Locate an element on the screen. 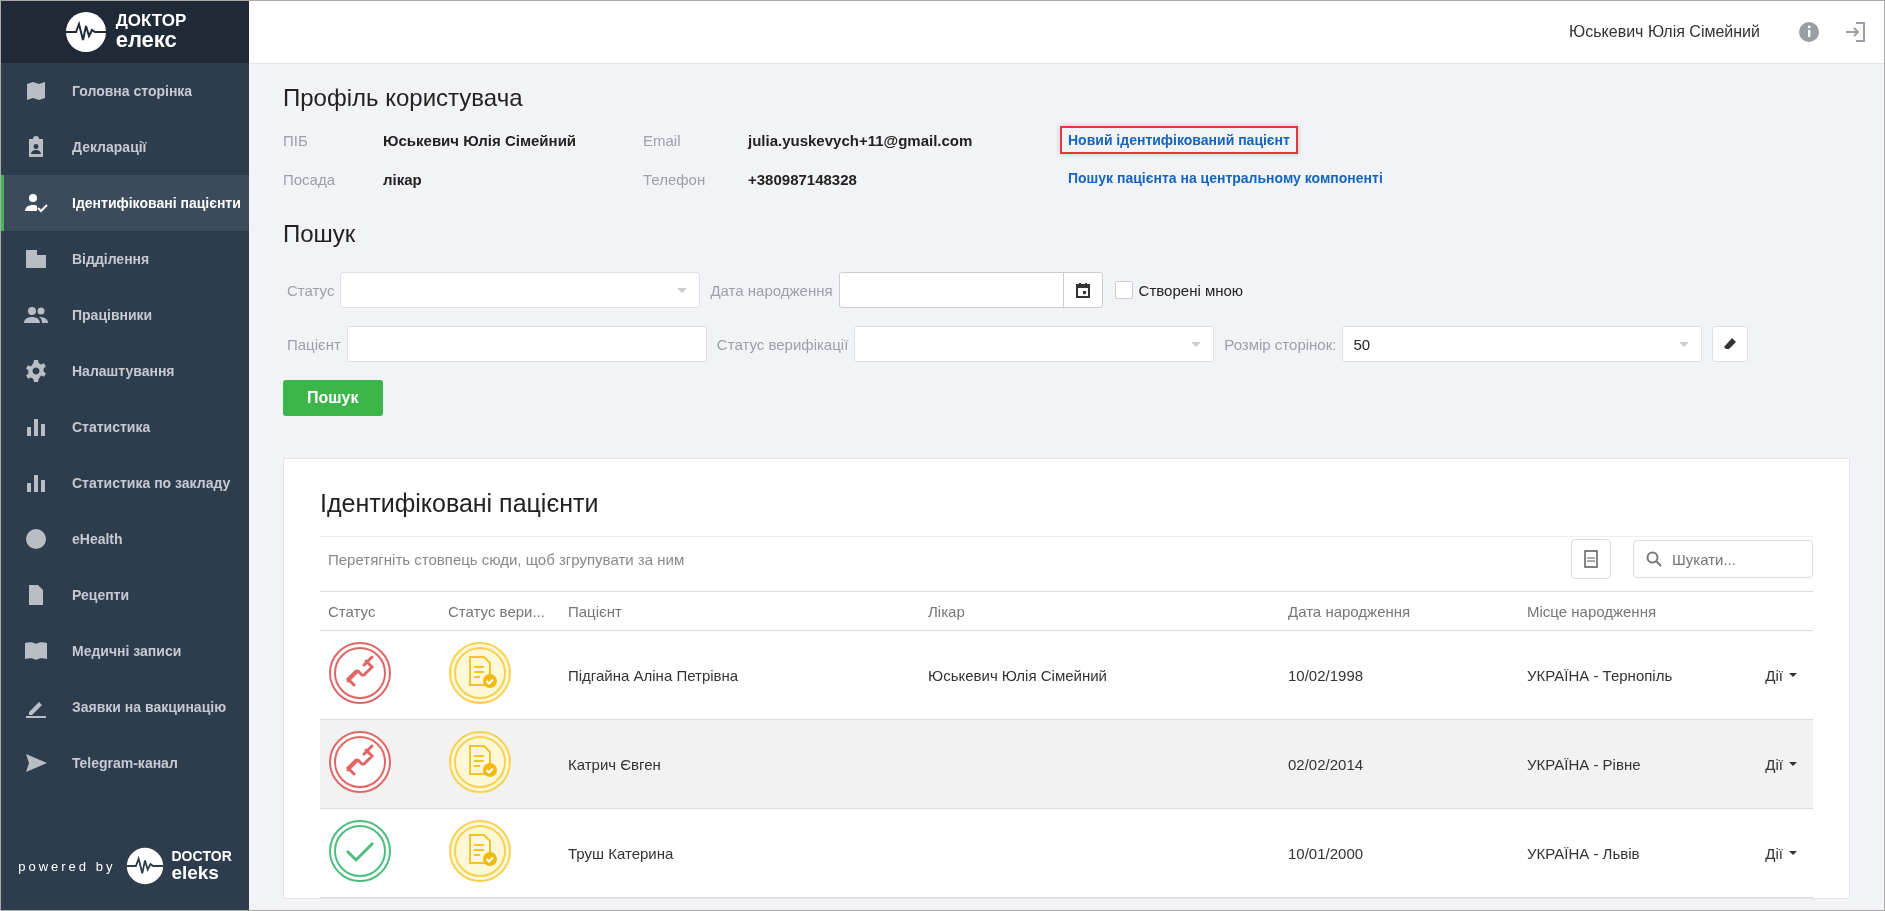 This screenshot has width=1885, height=911. column-header: Лікар is located at coordinates (1108, 611).